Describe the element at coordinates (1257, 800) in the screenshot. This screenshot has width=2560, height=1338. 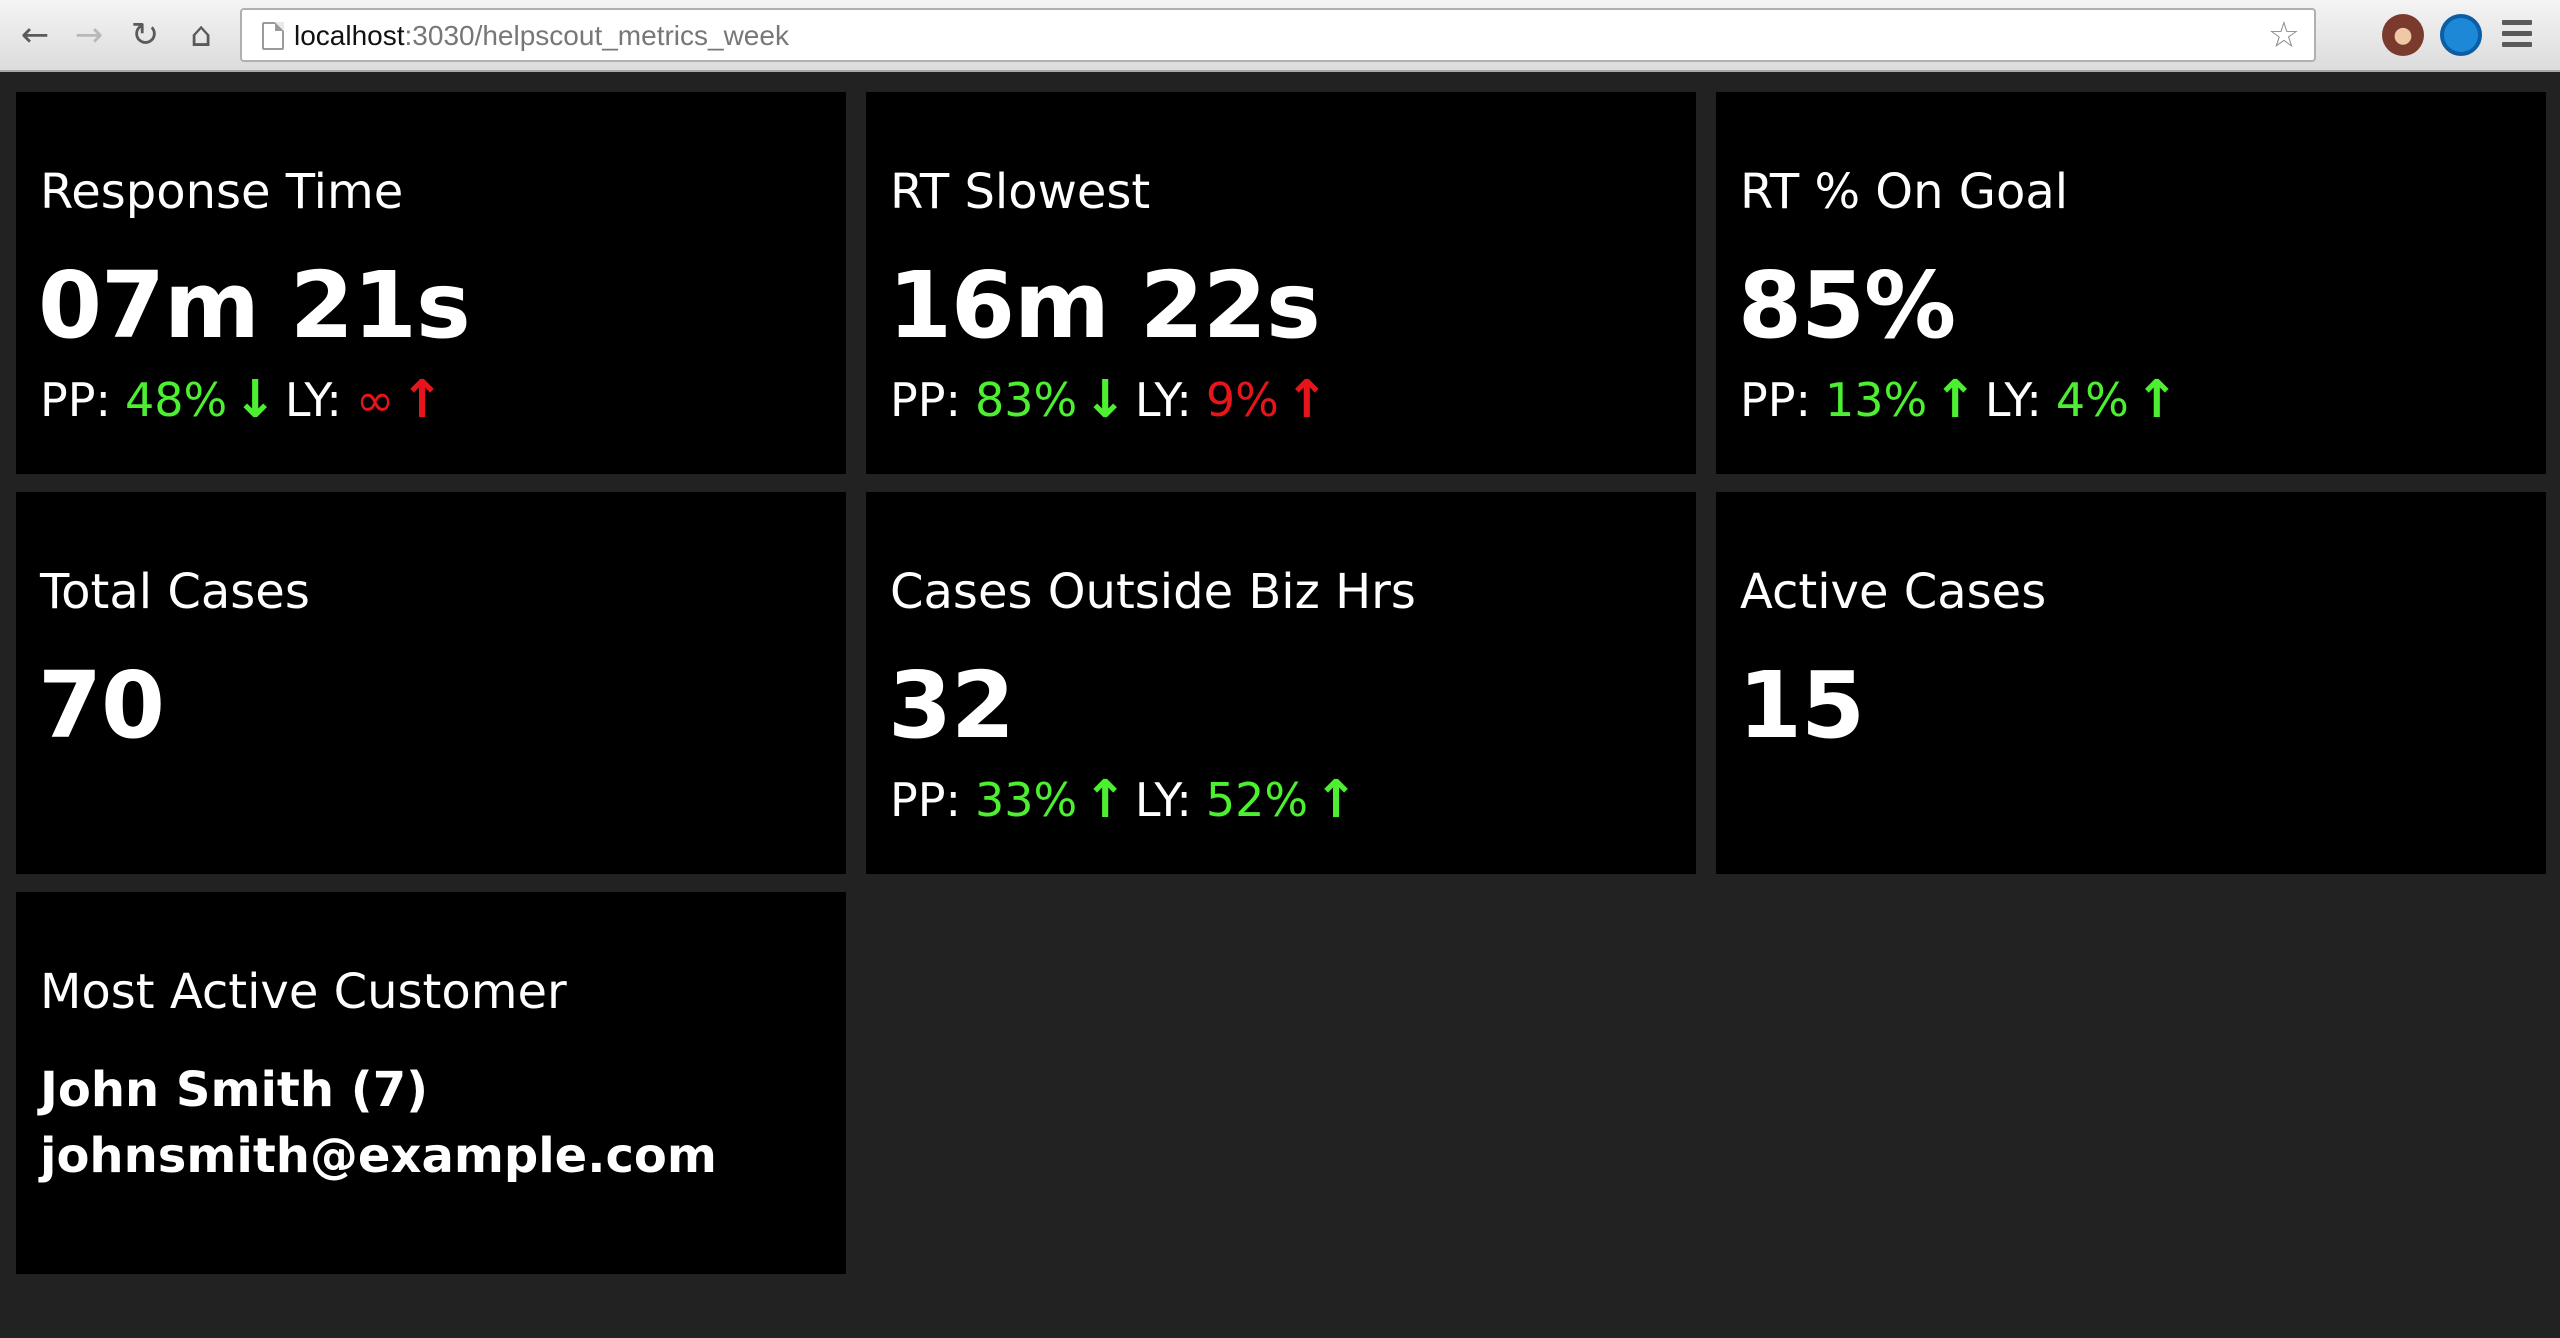
I see `ly-value: 52%` at that location.